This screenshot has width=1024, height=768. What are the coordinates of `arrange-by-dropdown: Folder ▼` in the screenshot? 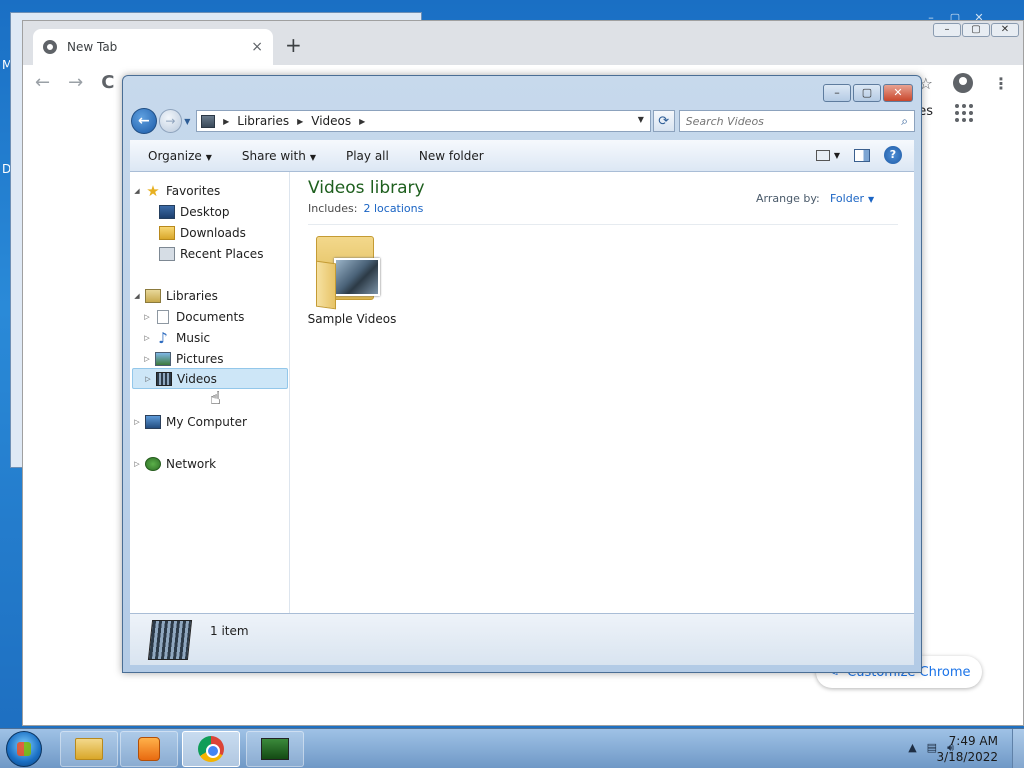 It's located at (852, 198).